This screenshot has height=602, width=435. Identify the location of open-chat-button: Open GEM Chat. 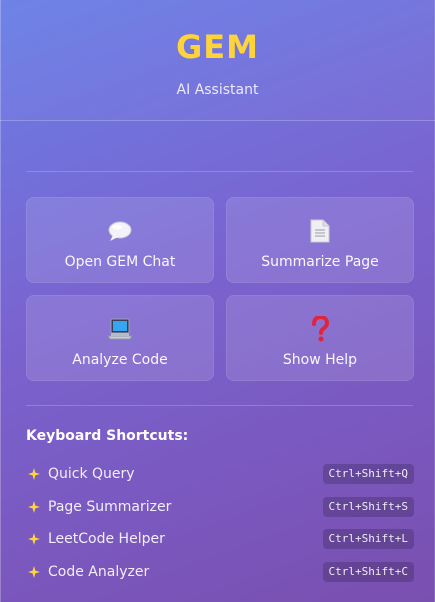
(120, 240).